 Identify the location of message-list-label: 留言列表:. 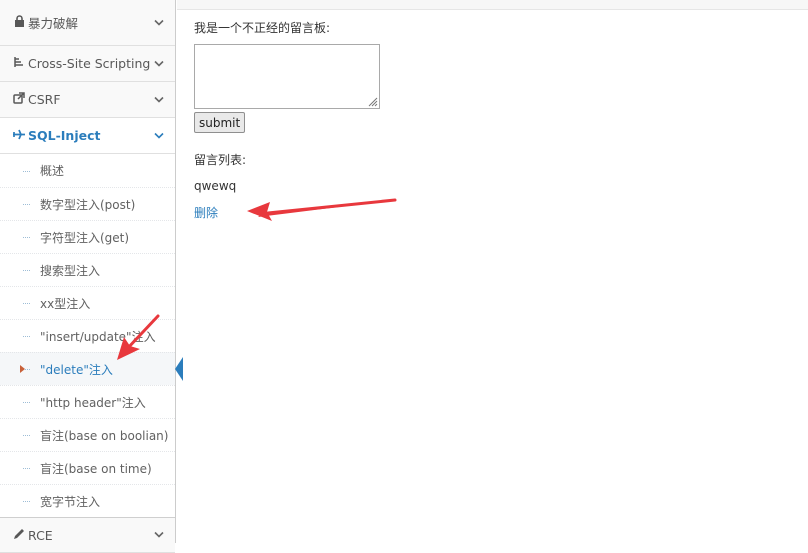
(220, 160).